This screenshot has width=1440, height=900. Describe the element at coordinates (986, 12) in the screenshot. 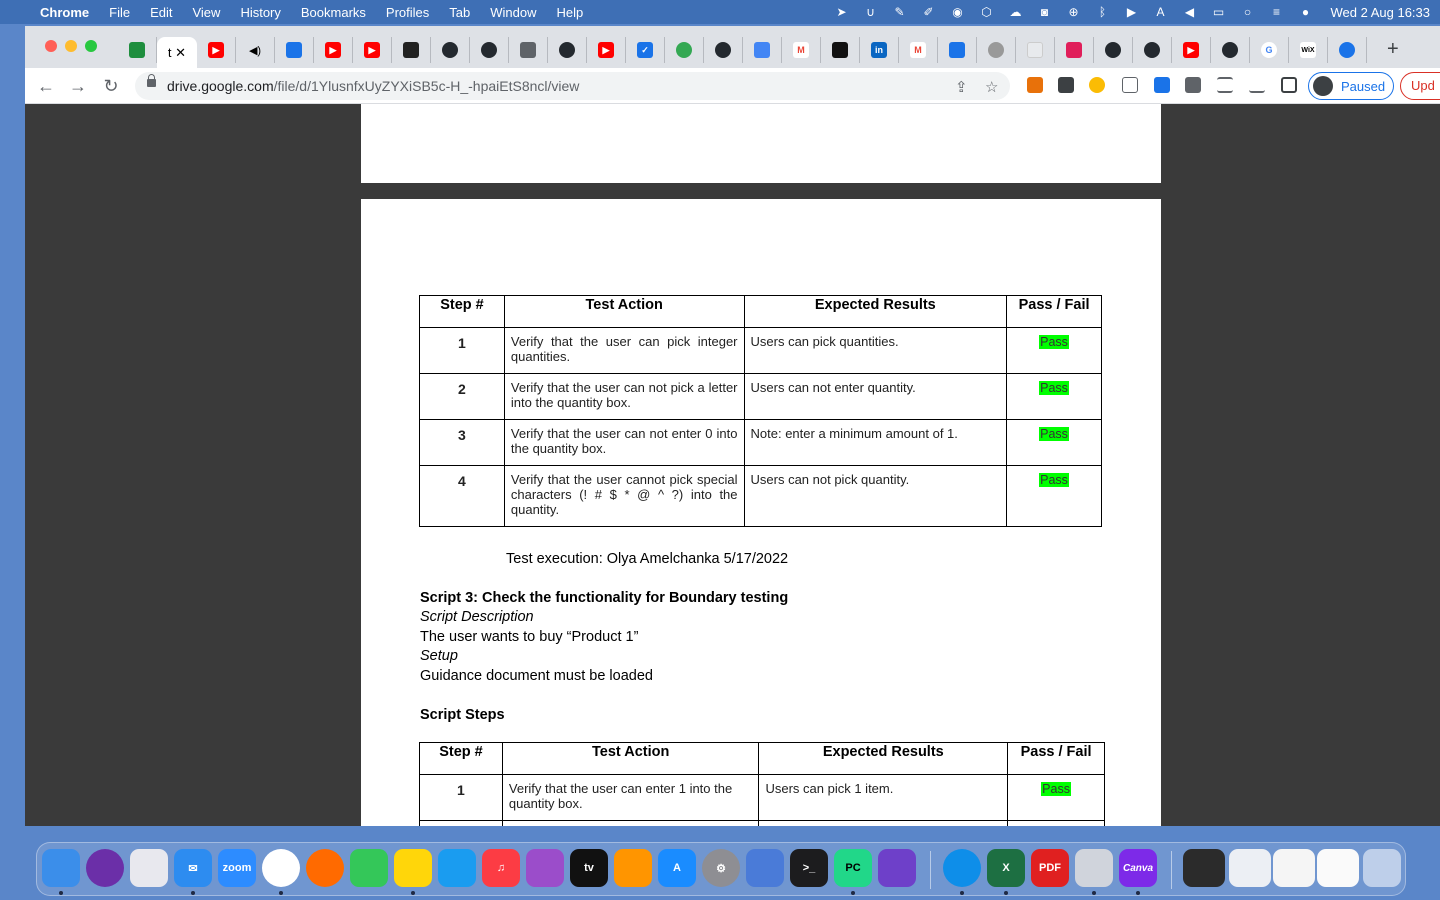

I see `cube-icon: ⬡` at that location.